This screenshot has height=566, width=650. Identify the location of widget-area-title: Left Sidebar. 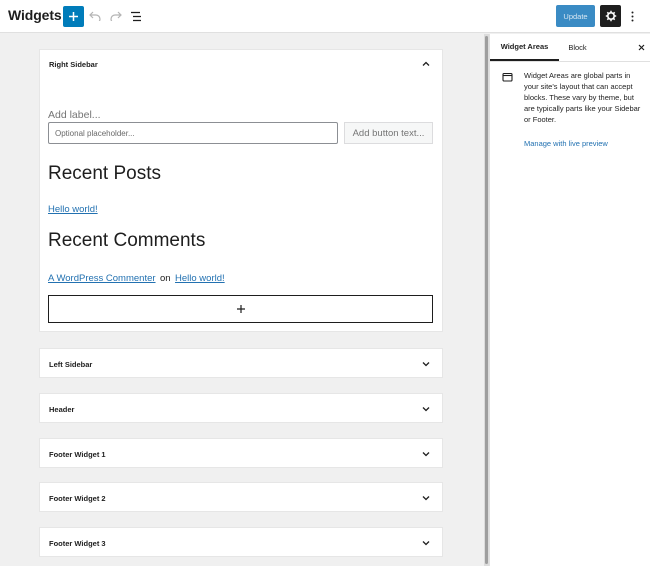
(71, 364).